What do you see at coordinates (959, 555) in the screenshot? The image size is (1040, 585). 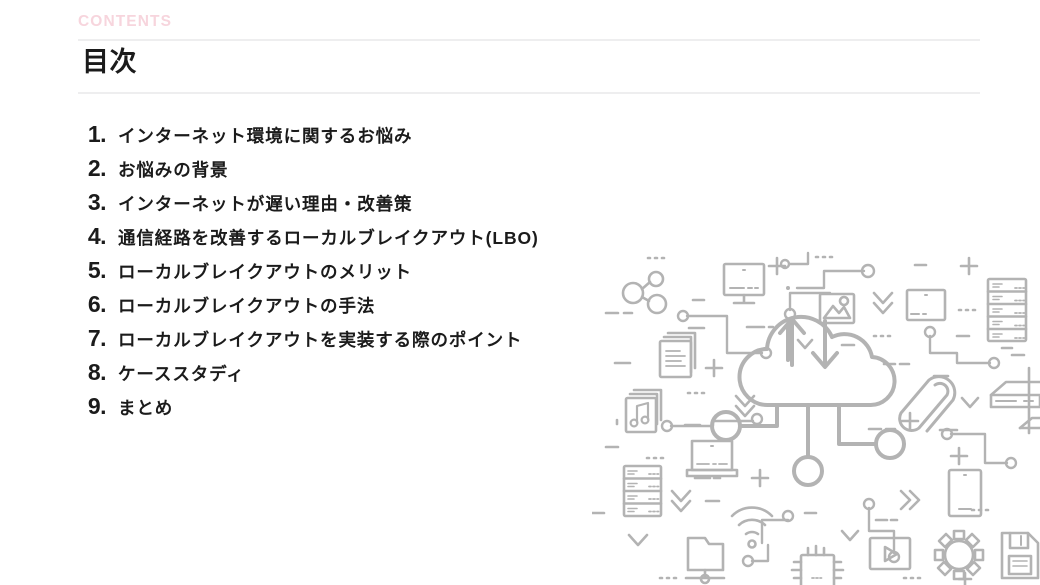 I see `gear-icon` at bounding box center [959, 555].